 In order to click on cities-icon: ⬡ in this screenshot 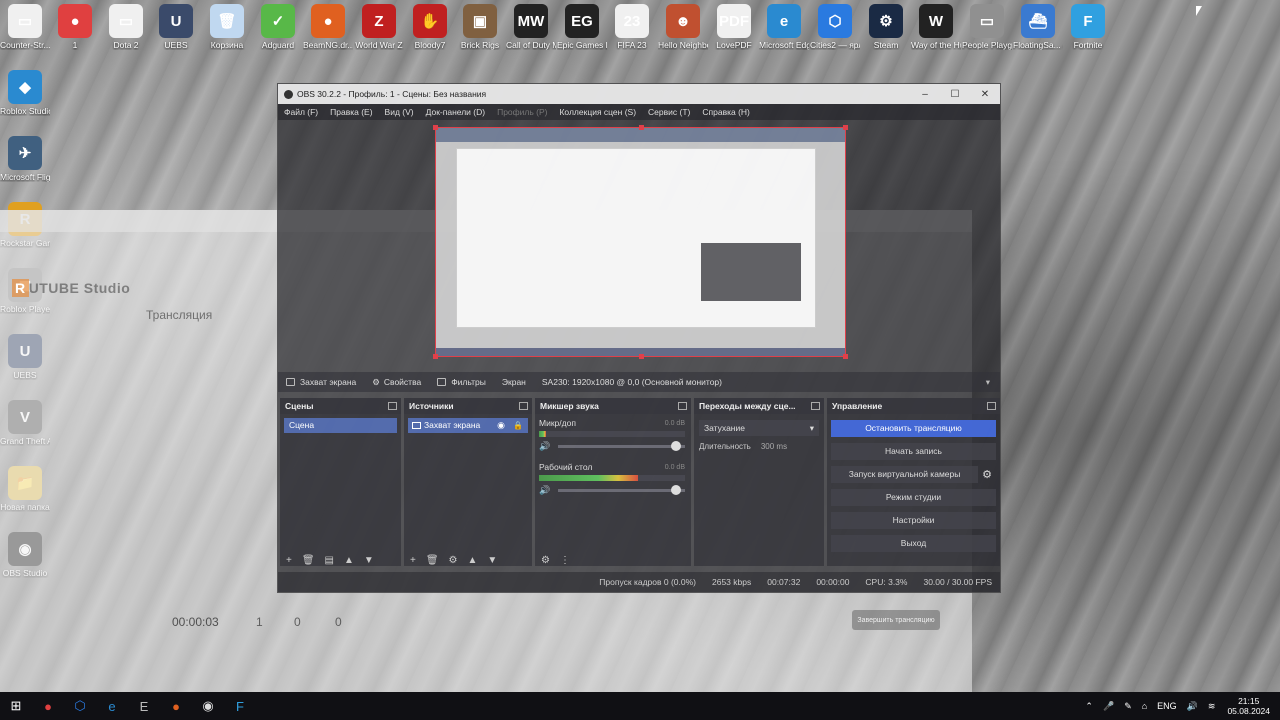, I will do `click(80, 706)`.